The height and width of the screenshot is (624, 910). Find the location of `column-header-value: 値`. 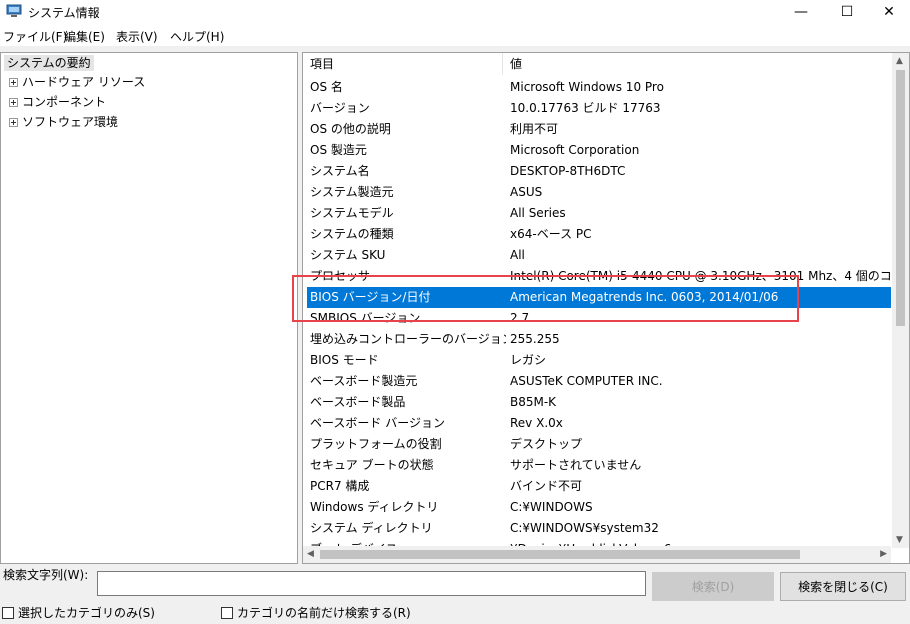

column-header-value: 値 is located at coordinates (697, 64).